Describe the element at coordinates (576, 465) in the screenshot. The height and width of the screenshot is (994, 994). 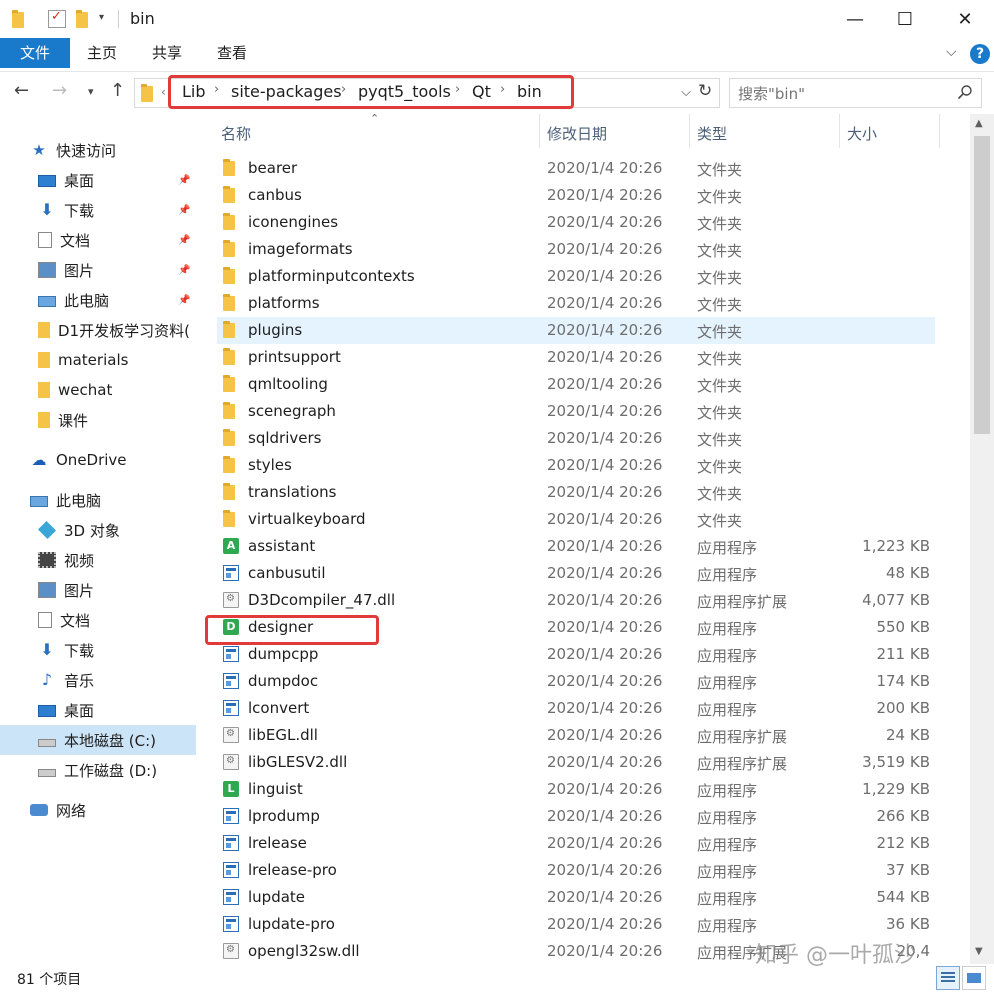
I see `file-row: styles 2020/1/4 20:26 文件夹` at that location.